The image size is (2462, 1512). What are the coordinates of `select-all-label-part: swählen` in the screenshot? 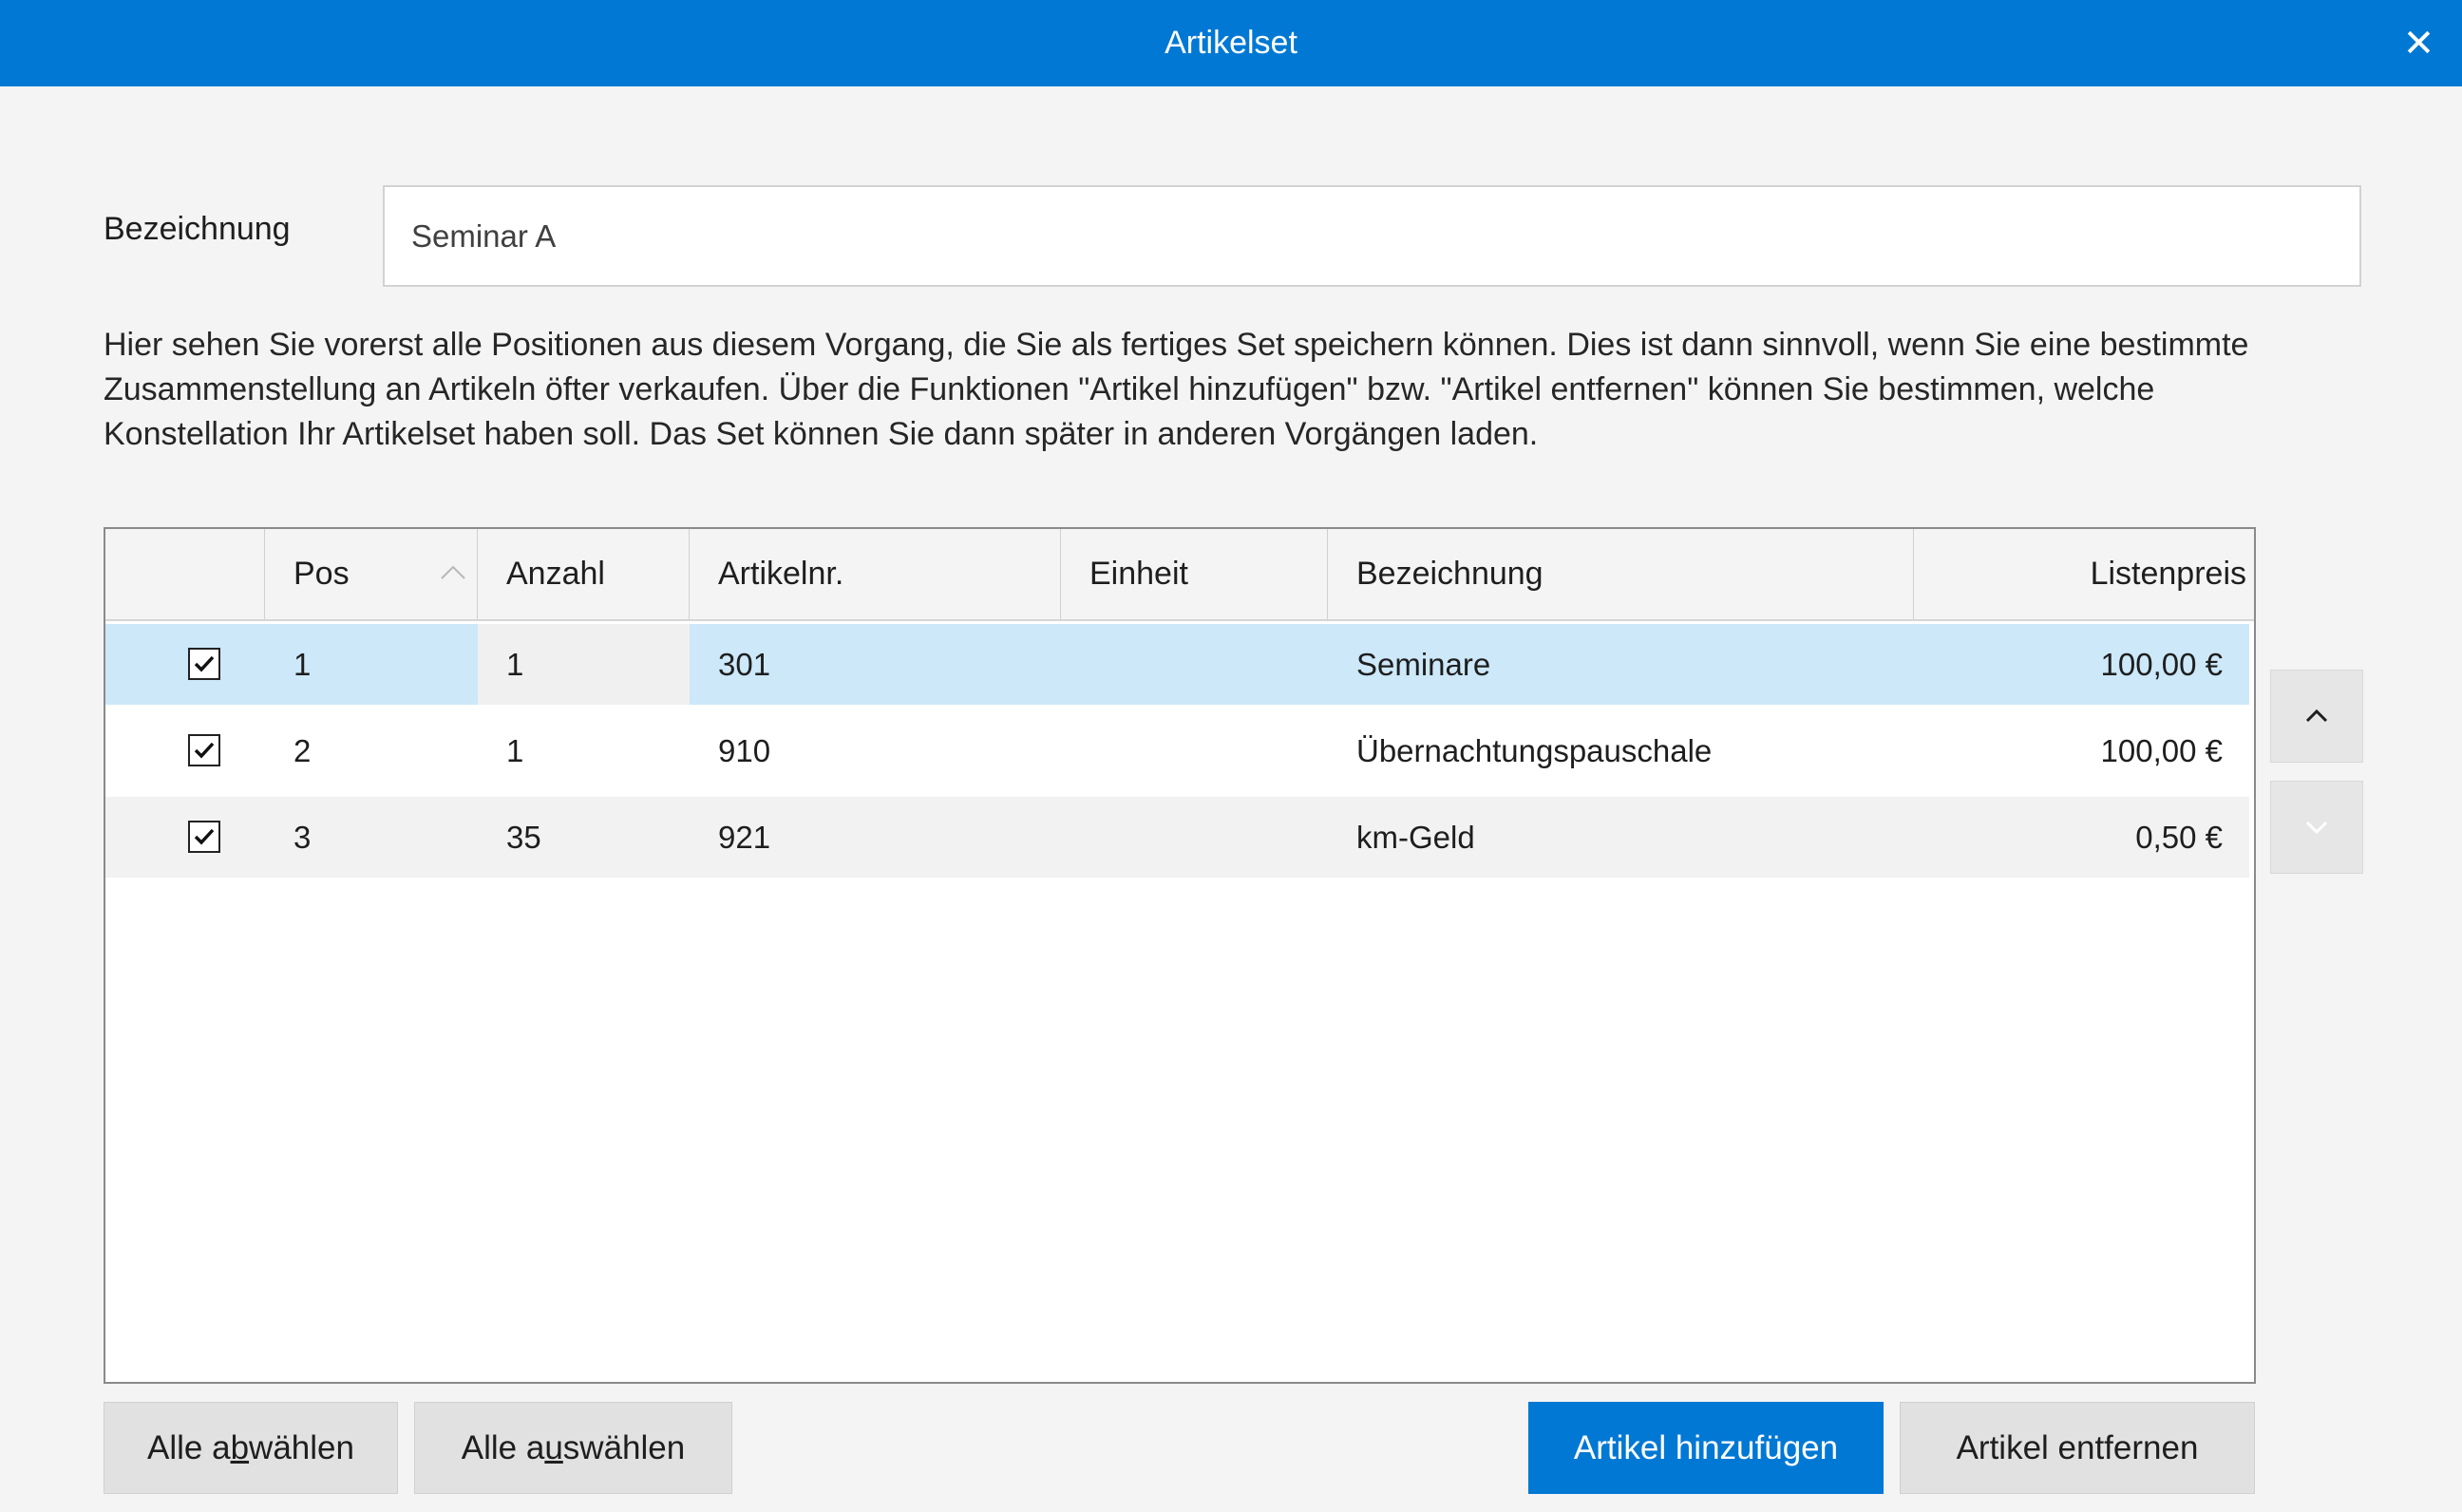 It's located at (624, 1447).